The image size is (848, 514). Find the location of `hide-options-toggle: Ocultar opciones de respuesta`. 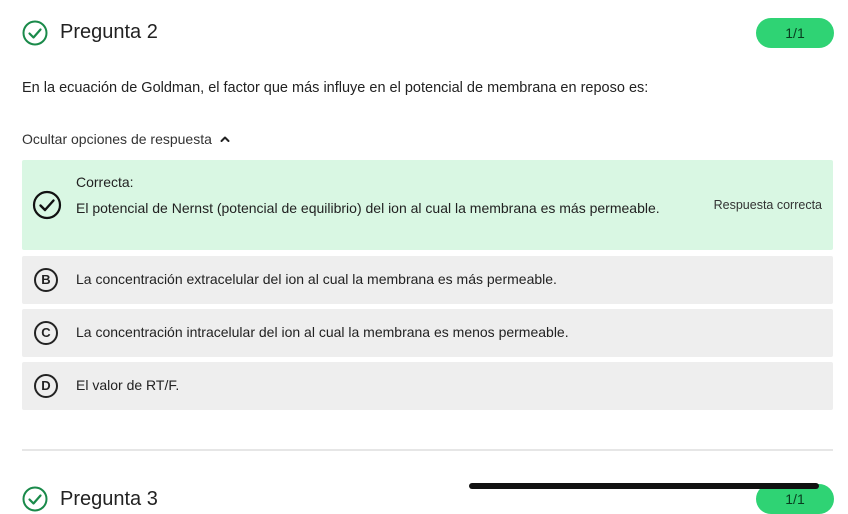

hide-options-toggle: Ocultar opciones de respuesta is located at coordinates (126, 139).